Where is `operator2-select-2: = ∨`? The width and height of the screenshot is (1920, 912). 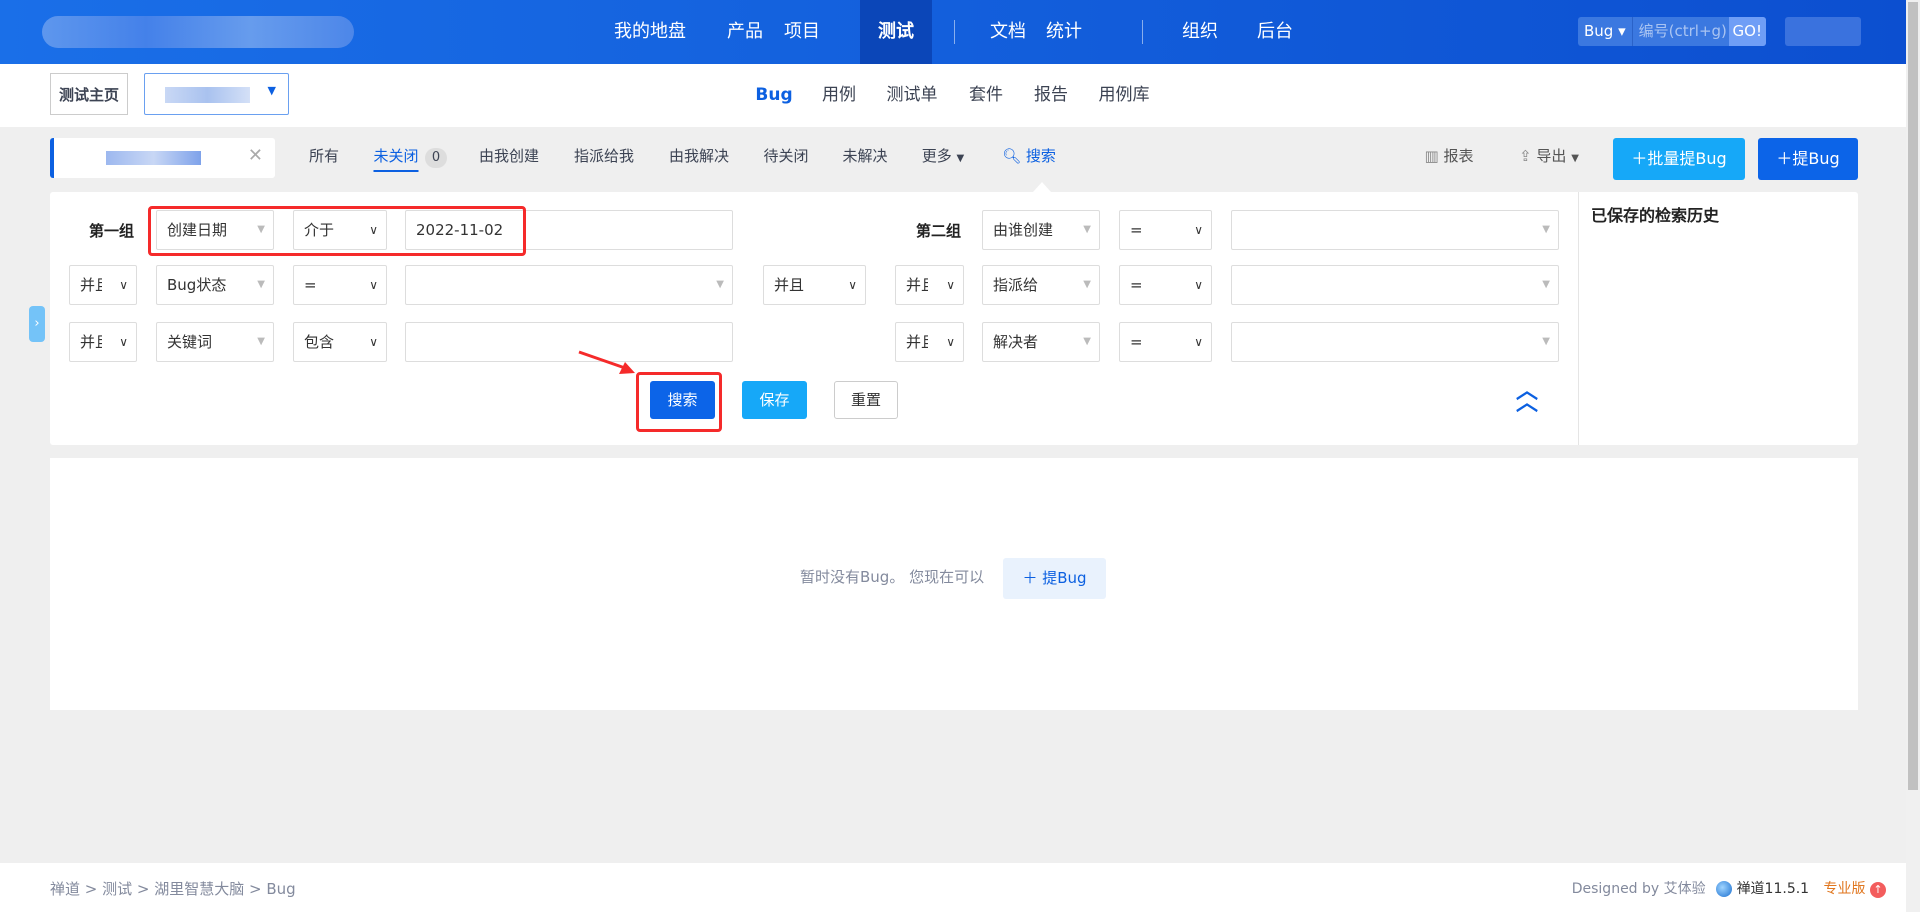 operator2-select-2: = ∨ is located at coordinates (1165, 285).